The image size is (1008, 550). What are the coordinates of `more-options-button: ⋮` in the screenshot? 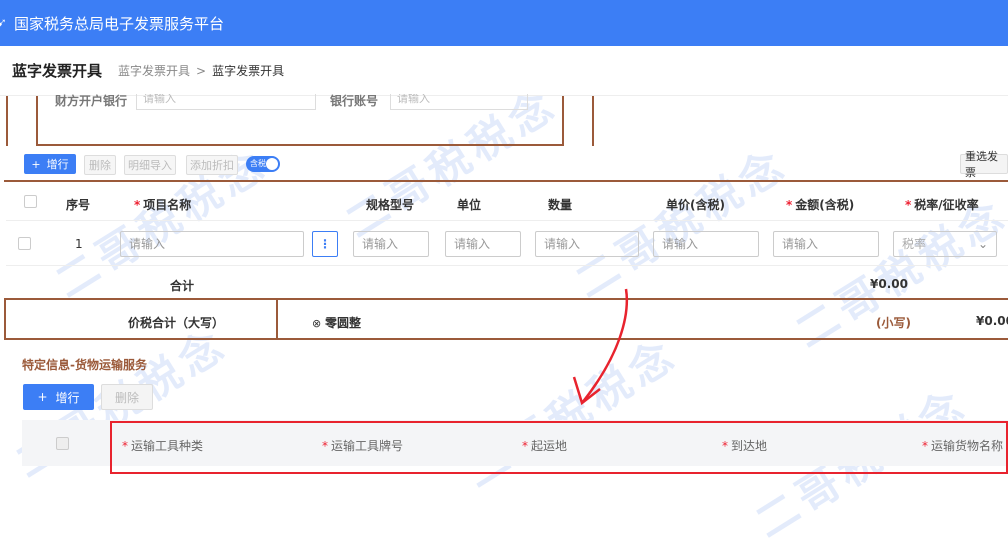 It's located at (325, 244).